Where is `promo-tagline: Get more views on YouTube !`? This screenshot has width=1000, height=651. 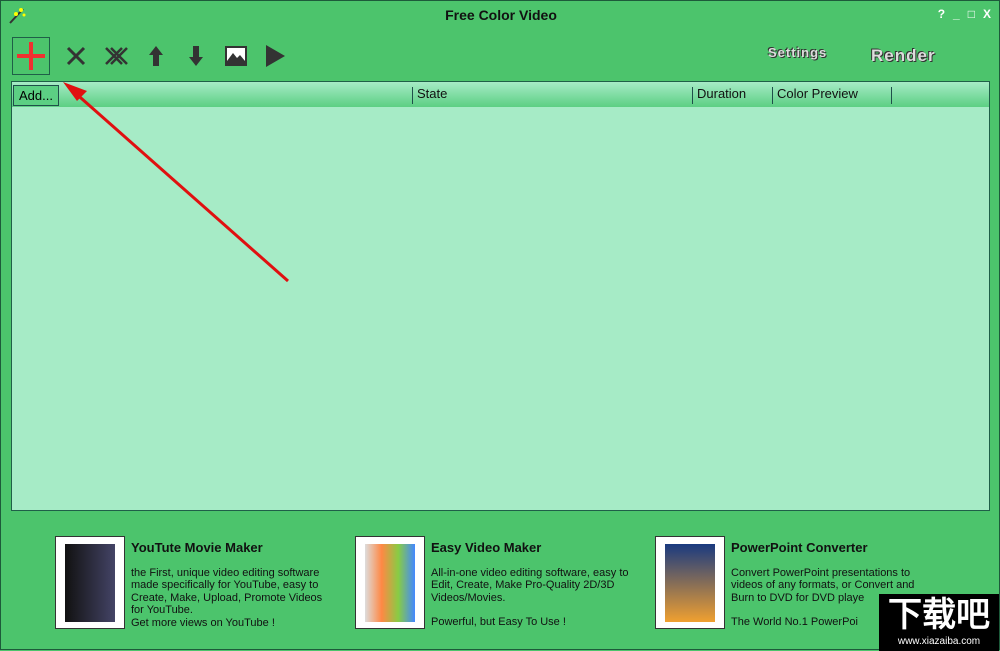
promo-tagline: Get more views on YouTube ! is located at coordinates (203, 622).